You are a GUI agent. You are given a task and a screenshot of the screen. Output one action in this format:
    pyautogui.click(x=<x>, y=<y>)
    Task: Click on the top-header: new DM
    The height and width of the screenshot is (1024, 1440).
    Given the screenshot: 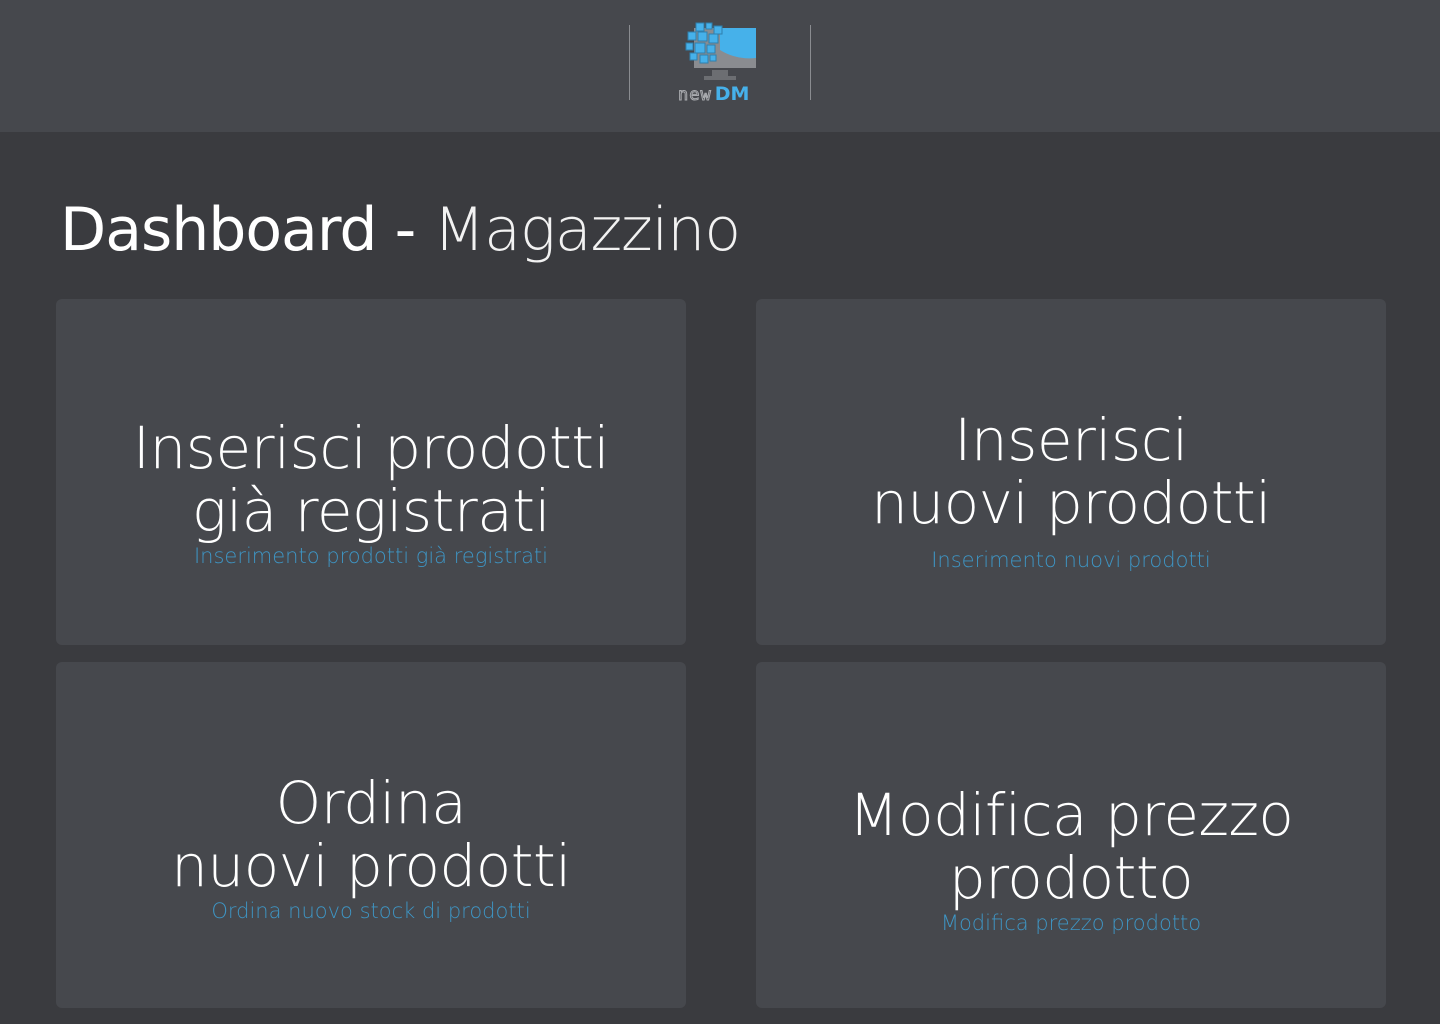 What is the action you would take?
    pyautogui.click(x=720, y=66)
    